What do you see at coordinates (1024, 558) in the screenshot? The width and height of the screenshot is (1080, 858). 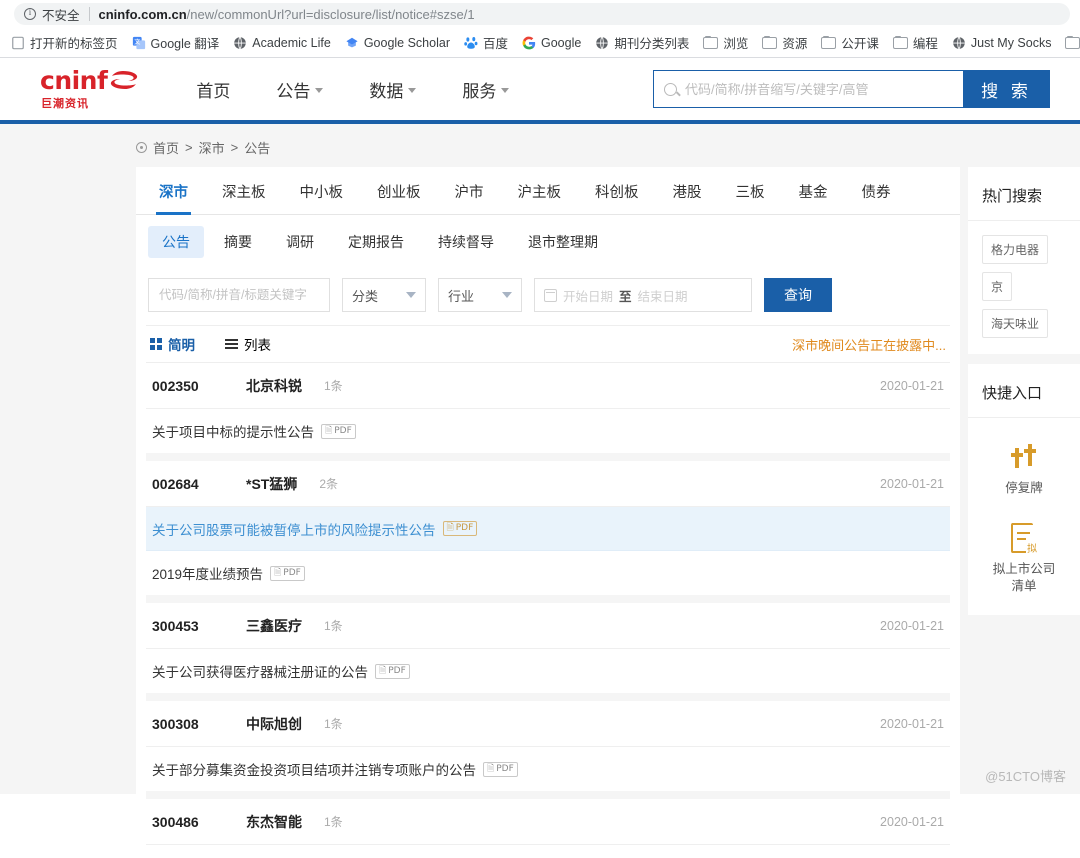 I see `quick-entry-ipo-list: 拟 拟上市公司清单` at bounding box center [1024, 558].